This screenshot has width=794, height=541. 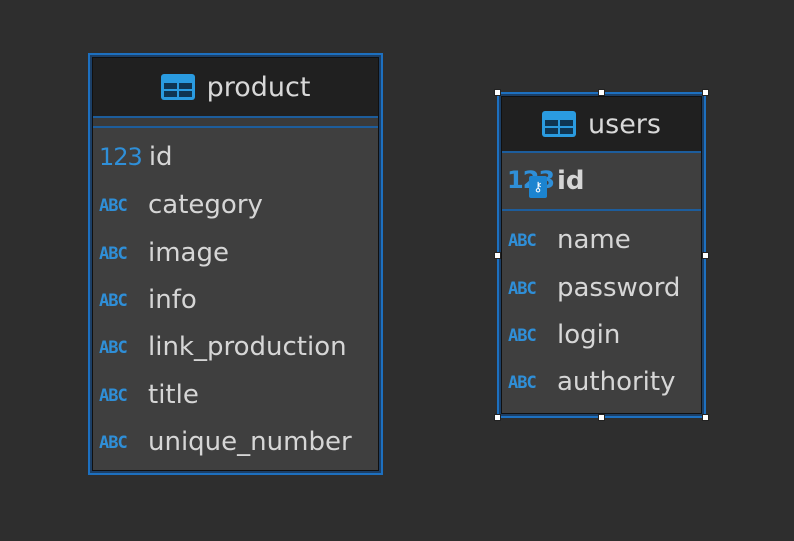 I want to click on numeric-type-icon: 123, so click(x=121, y=157).